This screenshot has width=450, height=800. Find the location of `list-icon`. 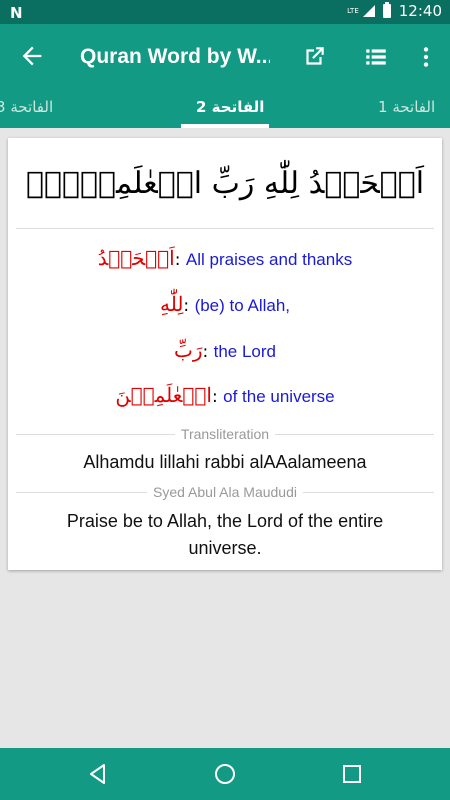

list-icon is located at coordinates (376, 57).